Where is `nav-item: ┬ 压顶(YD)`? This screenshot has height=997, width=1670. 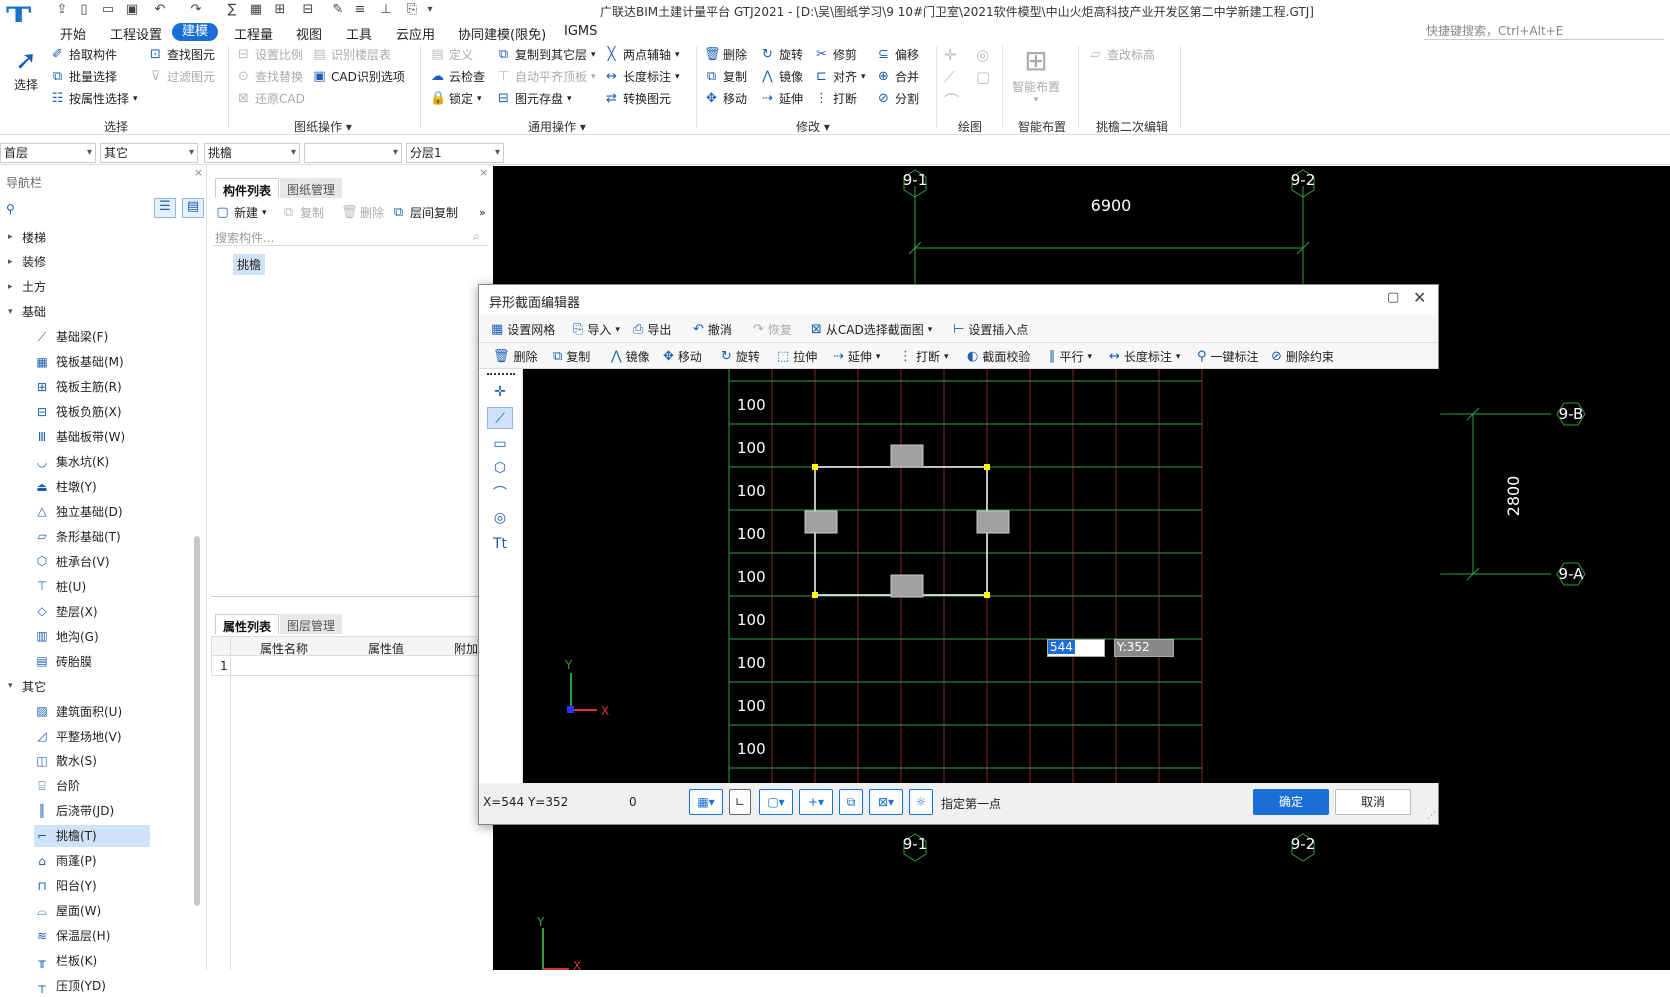
nav-item: ┬ 压顶(YD) is located at coordinates (92, 986).